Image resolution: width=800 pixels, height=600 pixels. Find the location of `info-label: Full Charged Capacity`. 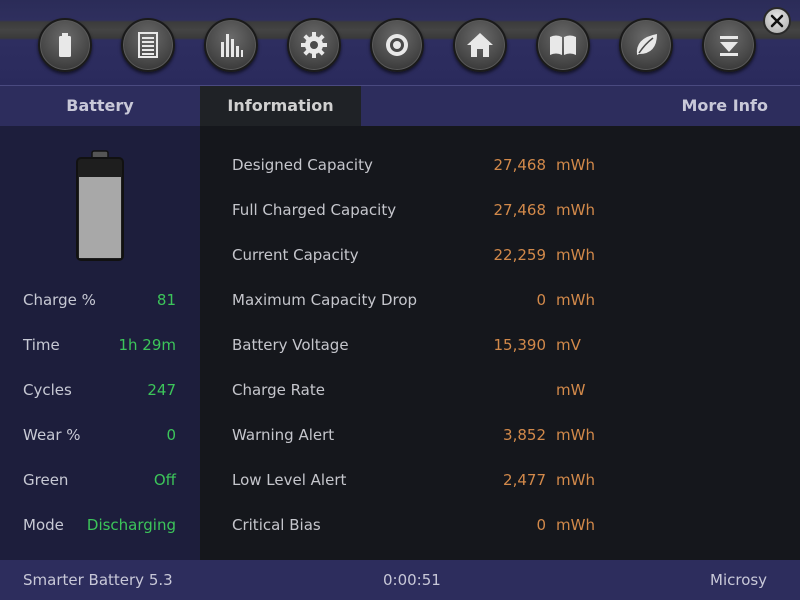

info-label: Full Charged Capacity is located at coordinates (314, 210).